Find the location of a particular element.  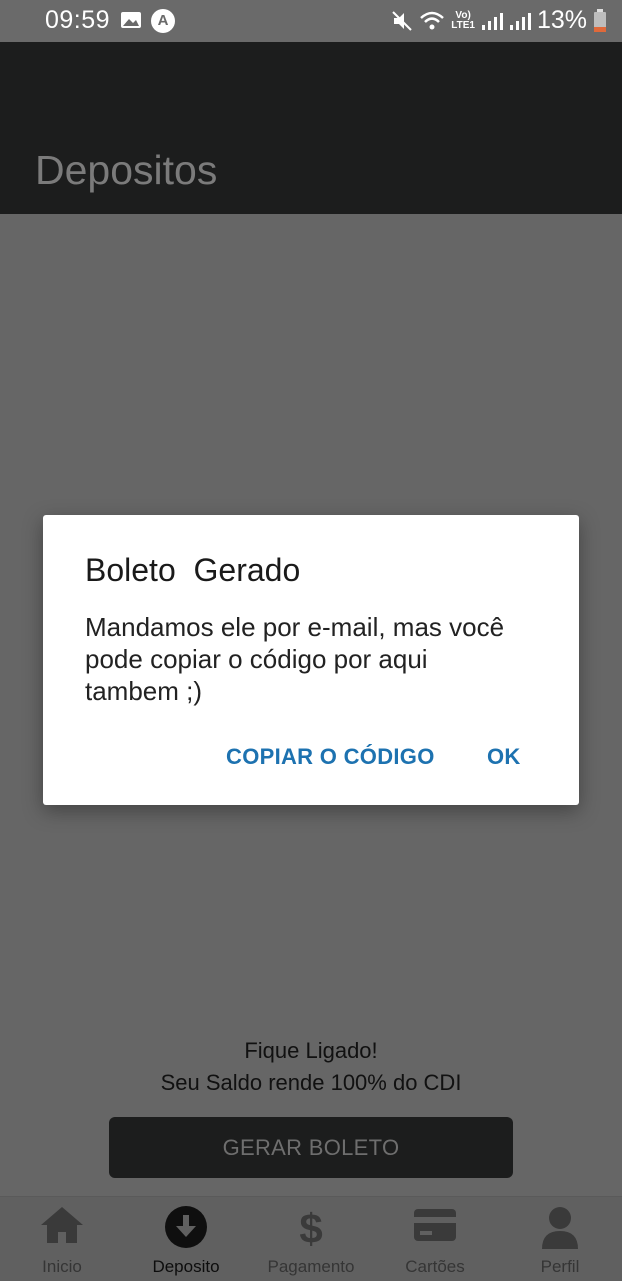

person-icon is located at coordinates (560, 1228).